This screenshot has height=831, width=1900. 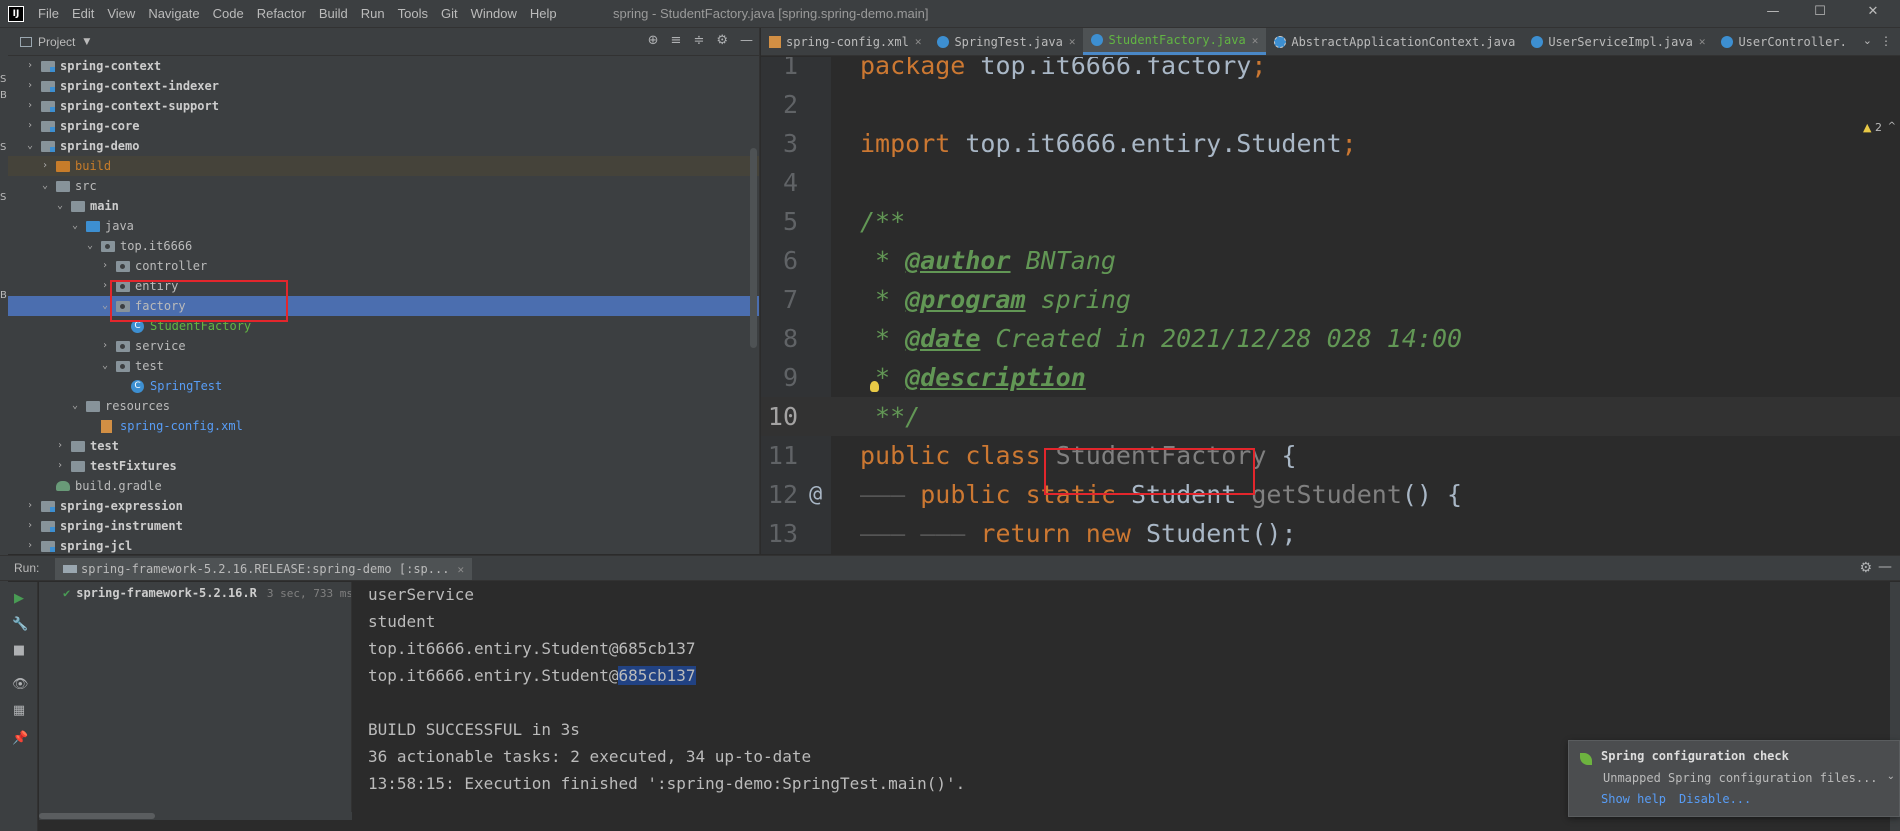 What do you see at coordinates (1330, 221) in the screenshot?
I see `code-line: 5 /**` at bounding box center [1330, 221].